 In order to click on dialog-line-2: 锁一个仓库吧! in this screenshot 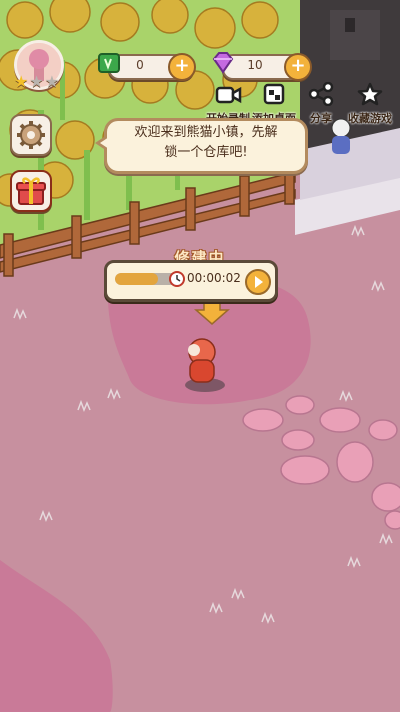, I will do `click(206, 152)`.